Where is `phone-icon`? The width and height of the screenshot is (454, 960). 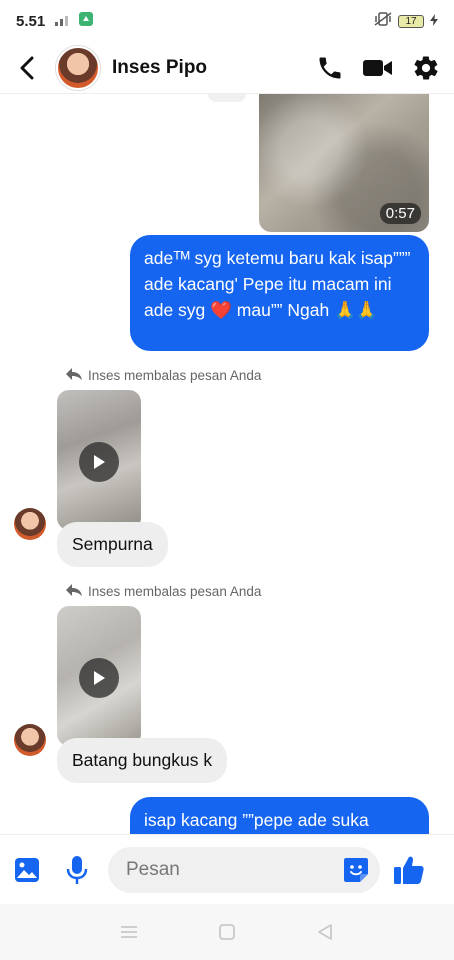 phone-icon is located at coordinates (330, 68).